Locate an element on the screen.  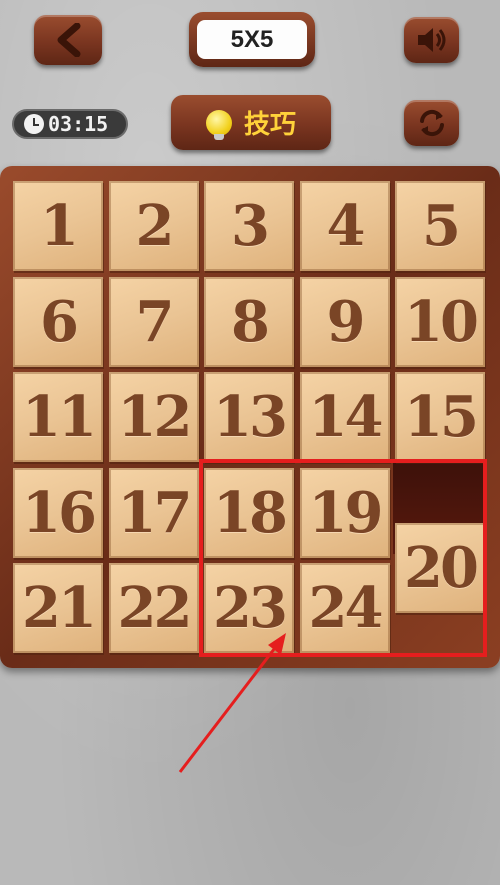
arrow-annotation is located at coordinates (232, 703).